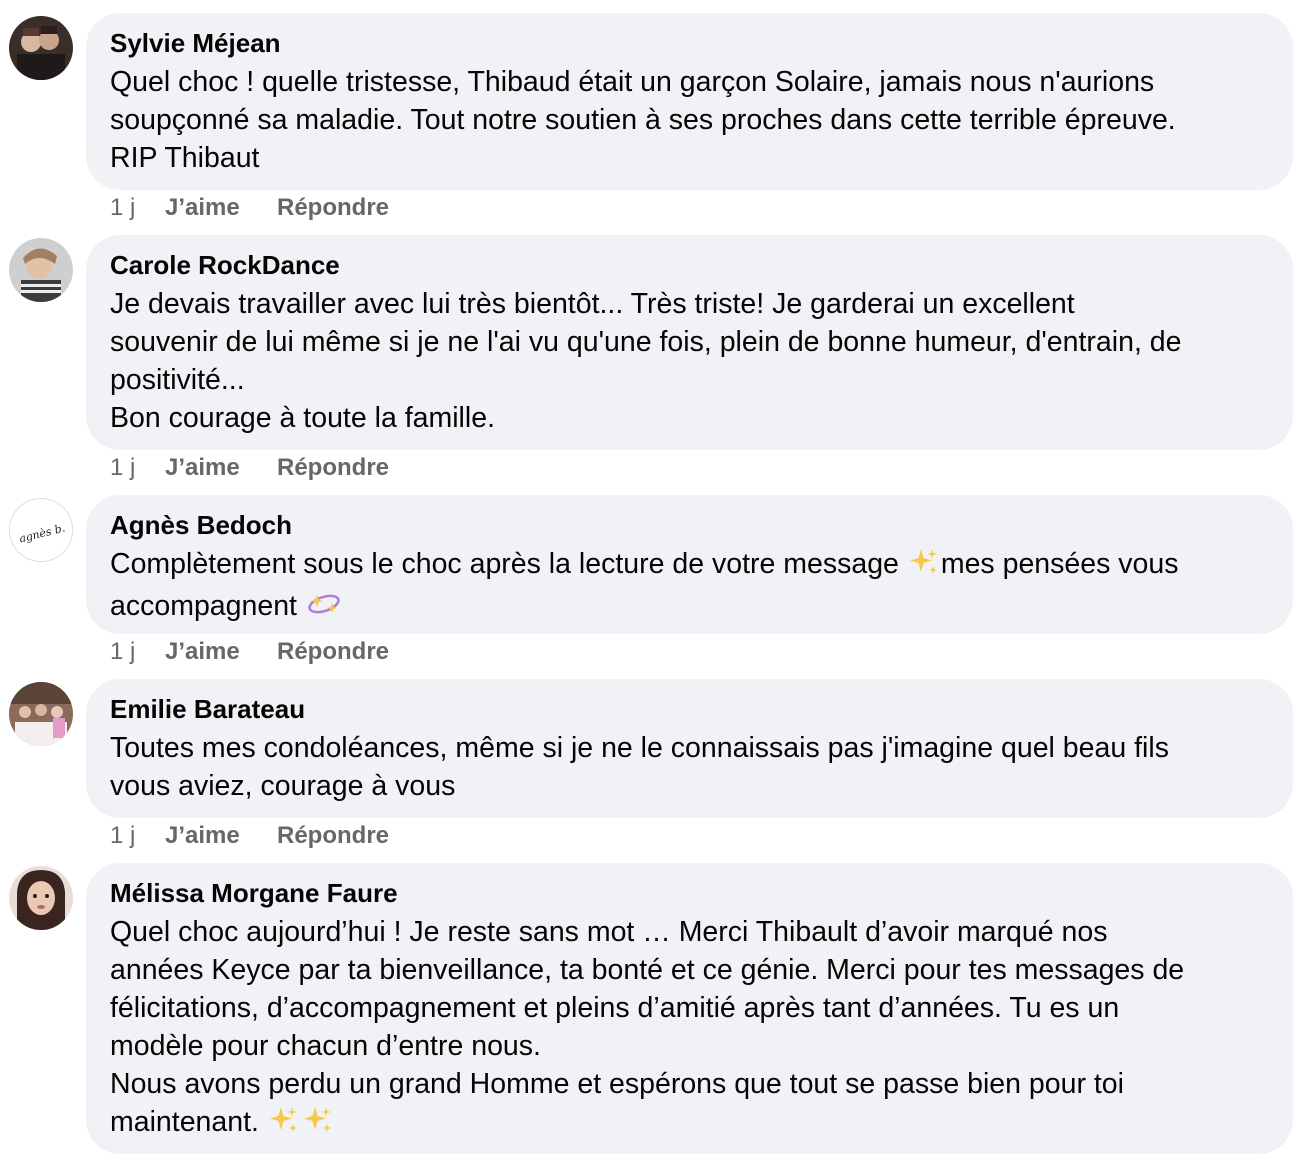 Image resolution: width=1308 pixels, height=1164 pixels. I want to click on comment-line: vous aviez, courage à vous, so click(283, 786).